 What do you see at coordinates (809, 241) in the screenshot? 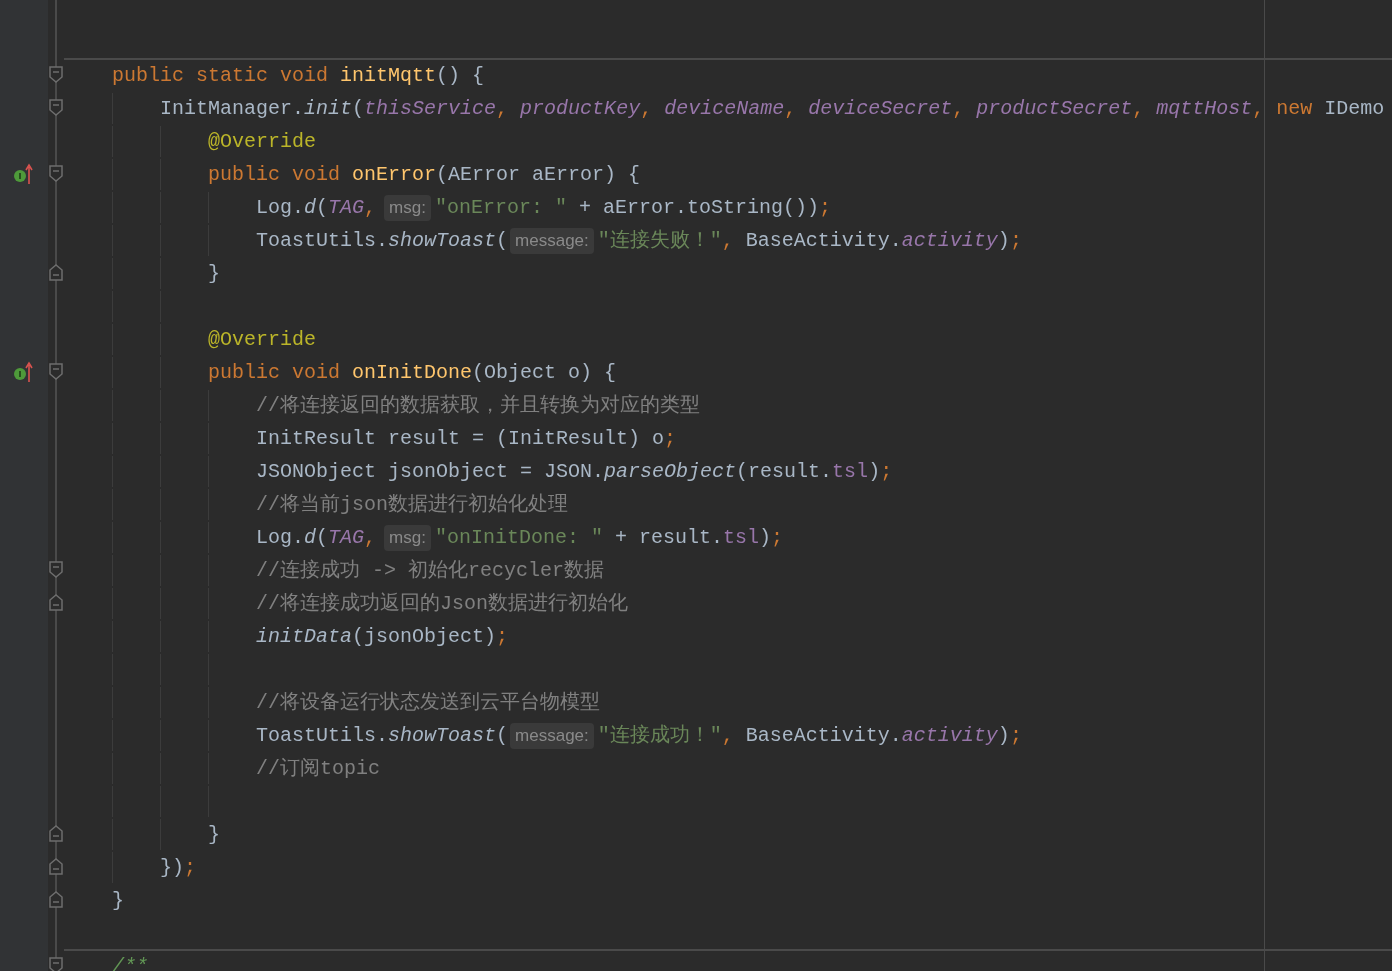
I see `code-text: "连接失败！", BaseActivity.activity);` at bounding box center [809, 241].